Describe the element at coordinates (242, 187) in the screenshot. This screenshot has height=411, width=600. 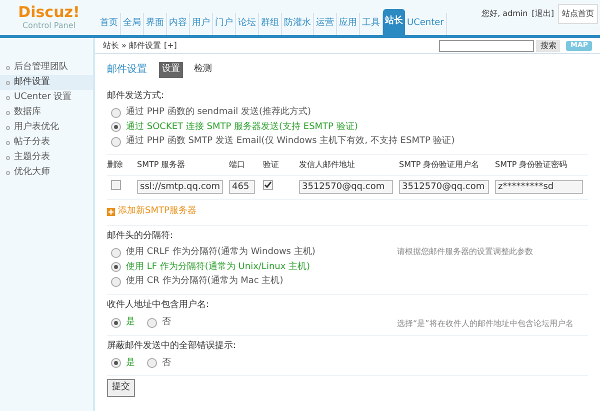
I see `port-field: 465` at that location.